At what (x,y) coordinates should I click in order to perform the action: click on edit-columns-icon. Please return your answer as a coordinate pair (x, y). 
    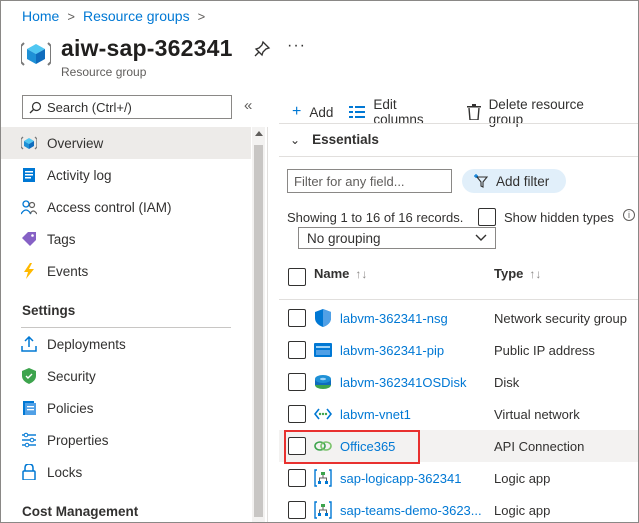
    Looking at the image, I should click on (357, 112).